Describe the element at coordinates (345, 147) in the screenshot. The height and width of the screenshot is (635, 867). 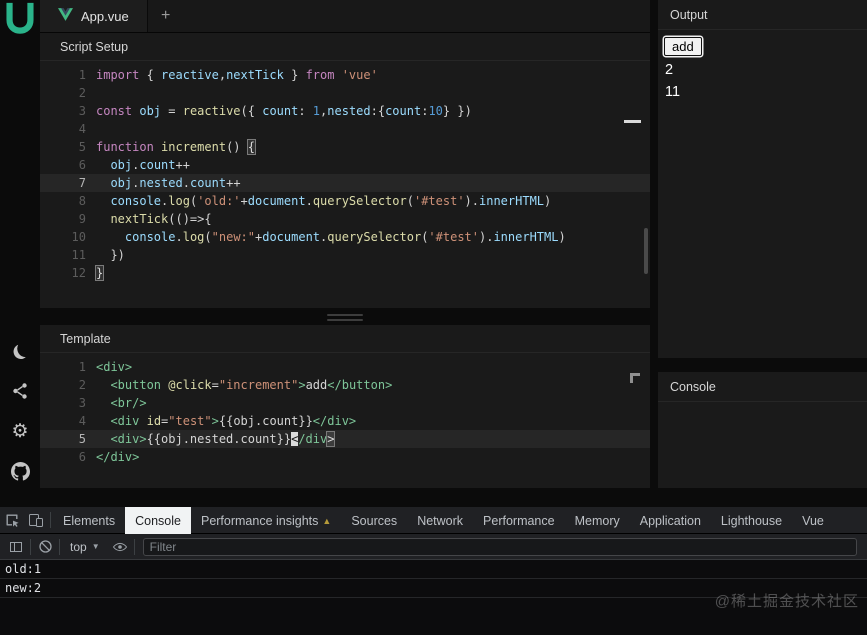
I see `code-line: 5 function increment() {` at that location.